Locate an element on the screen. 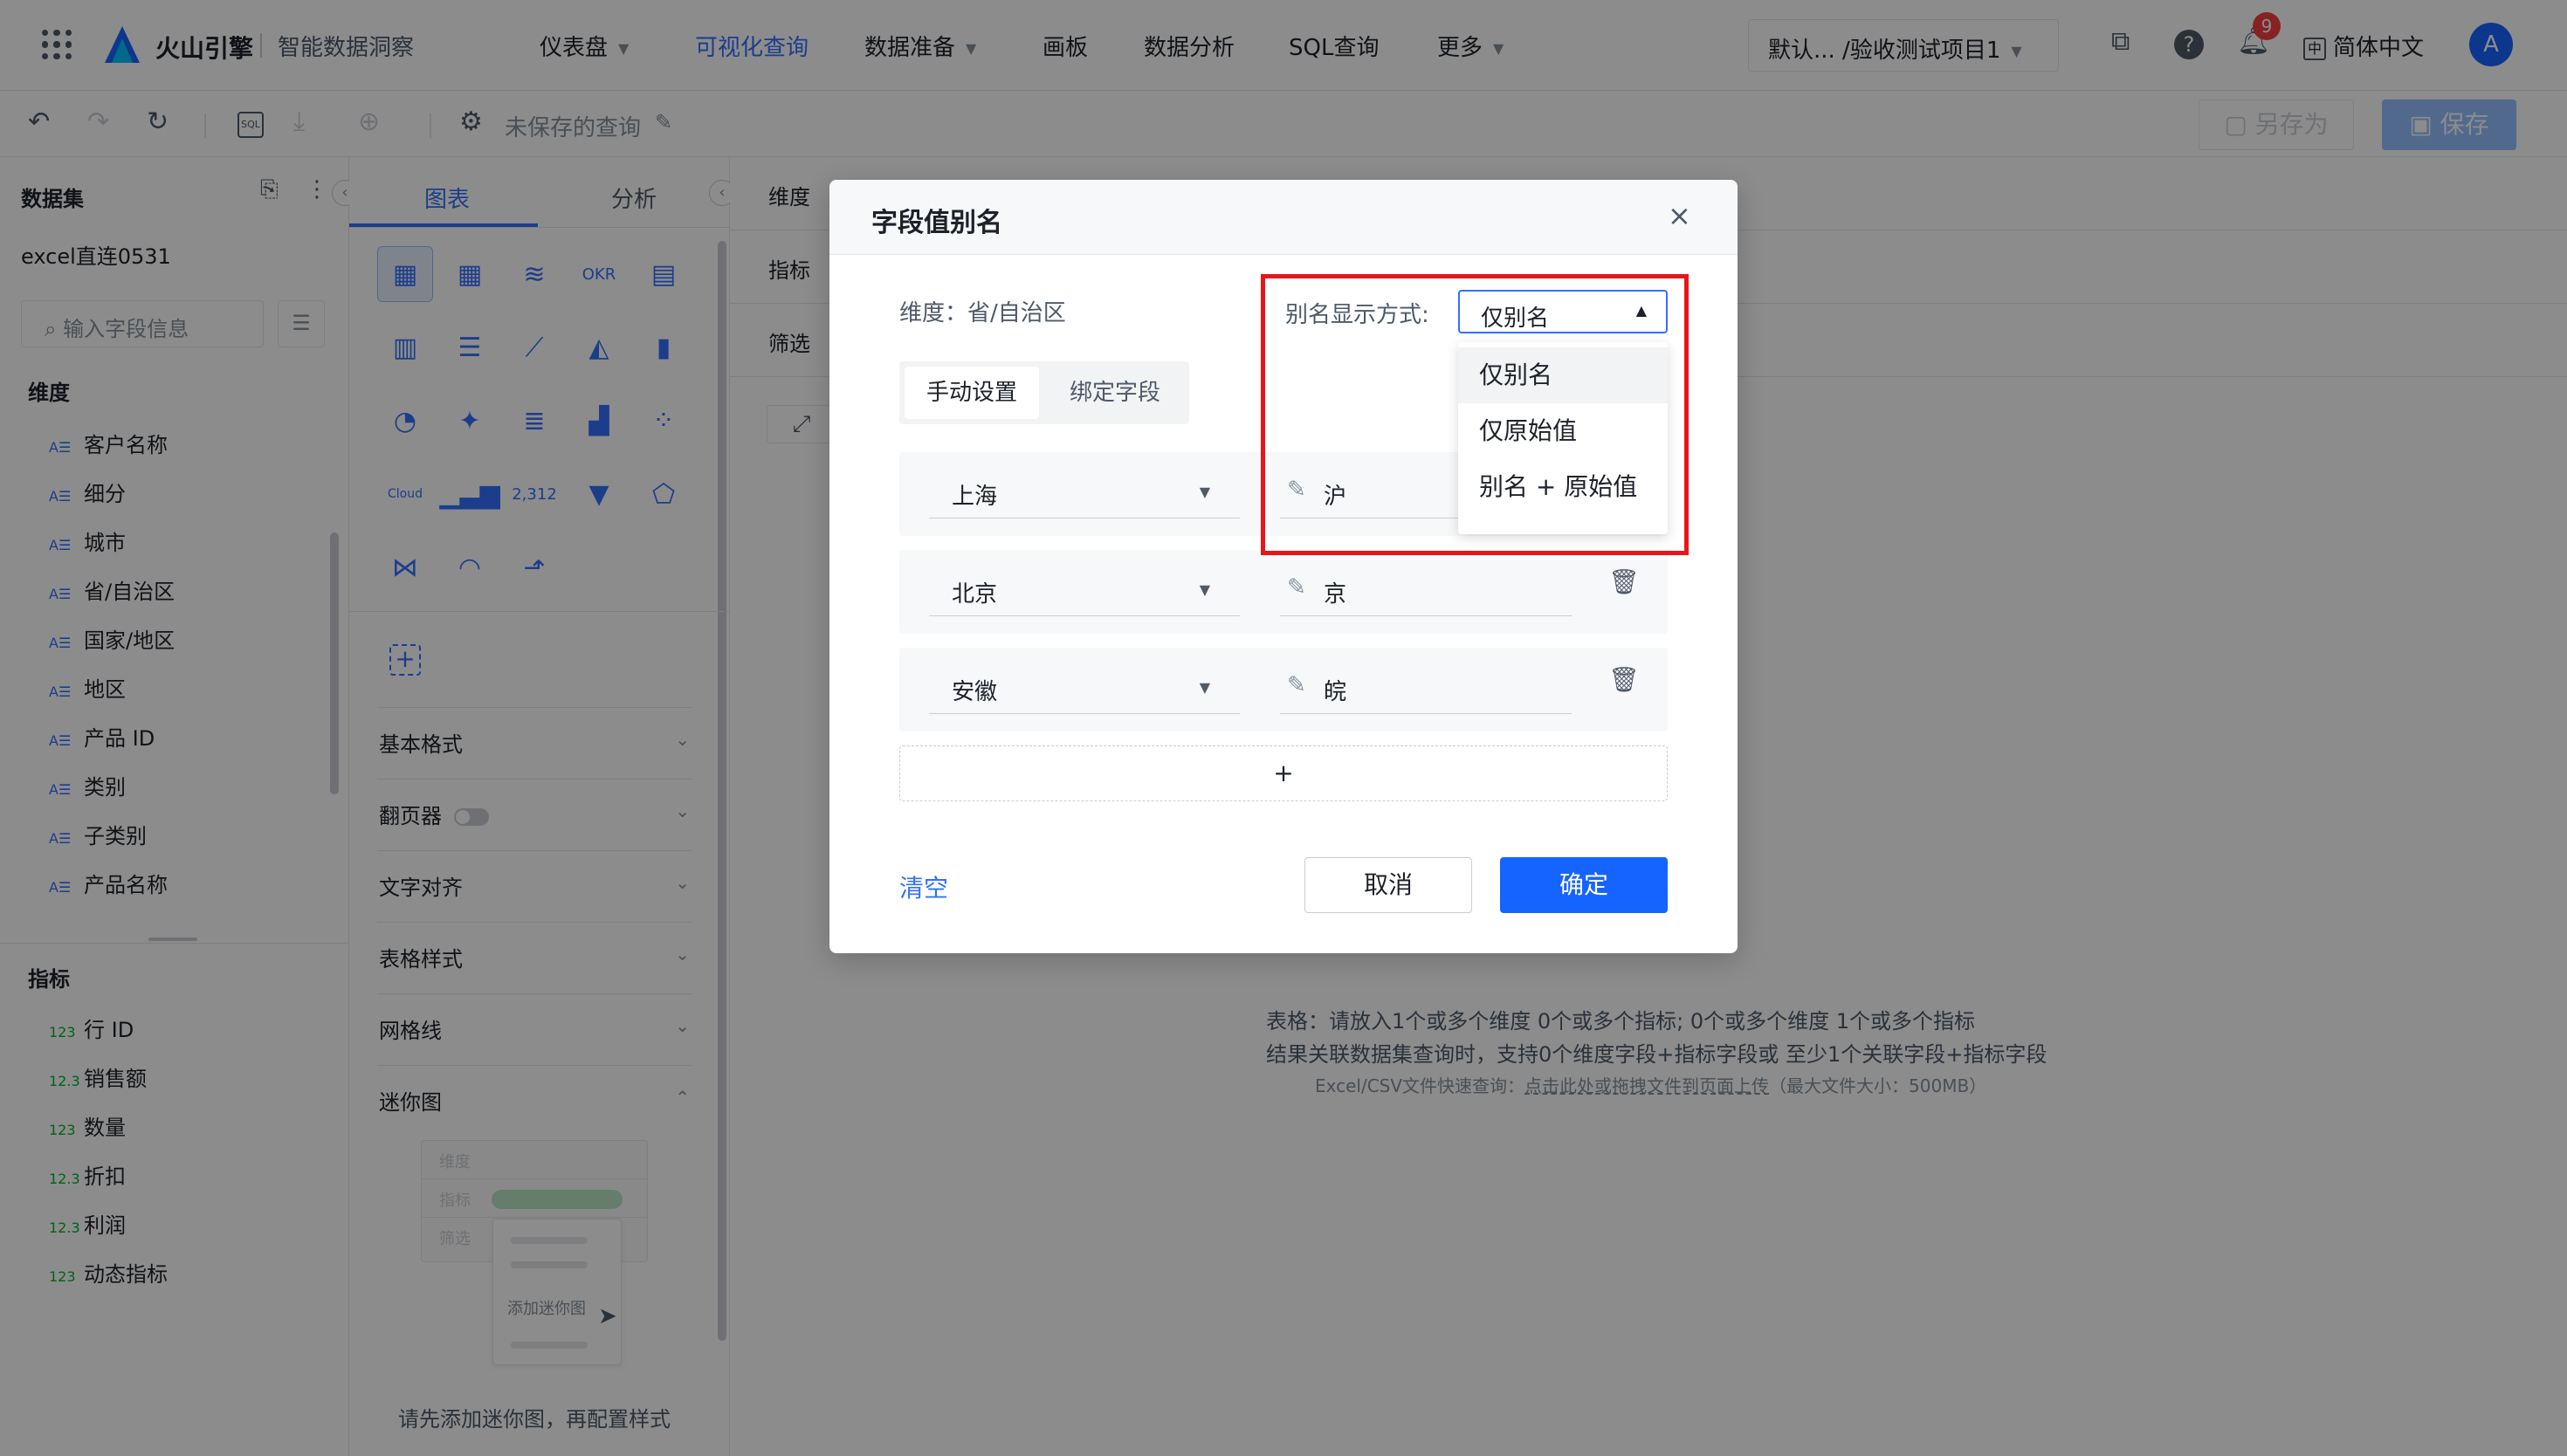 This screenshot has width=2567, height=1456. confirm-button: 确定 is located at coordinates (1584, 885).